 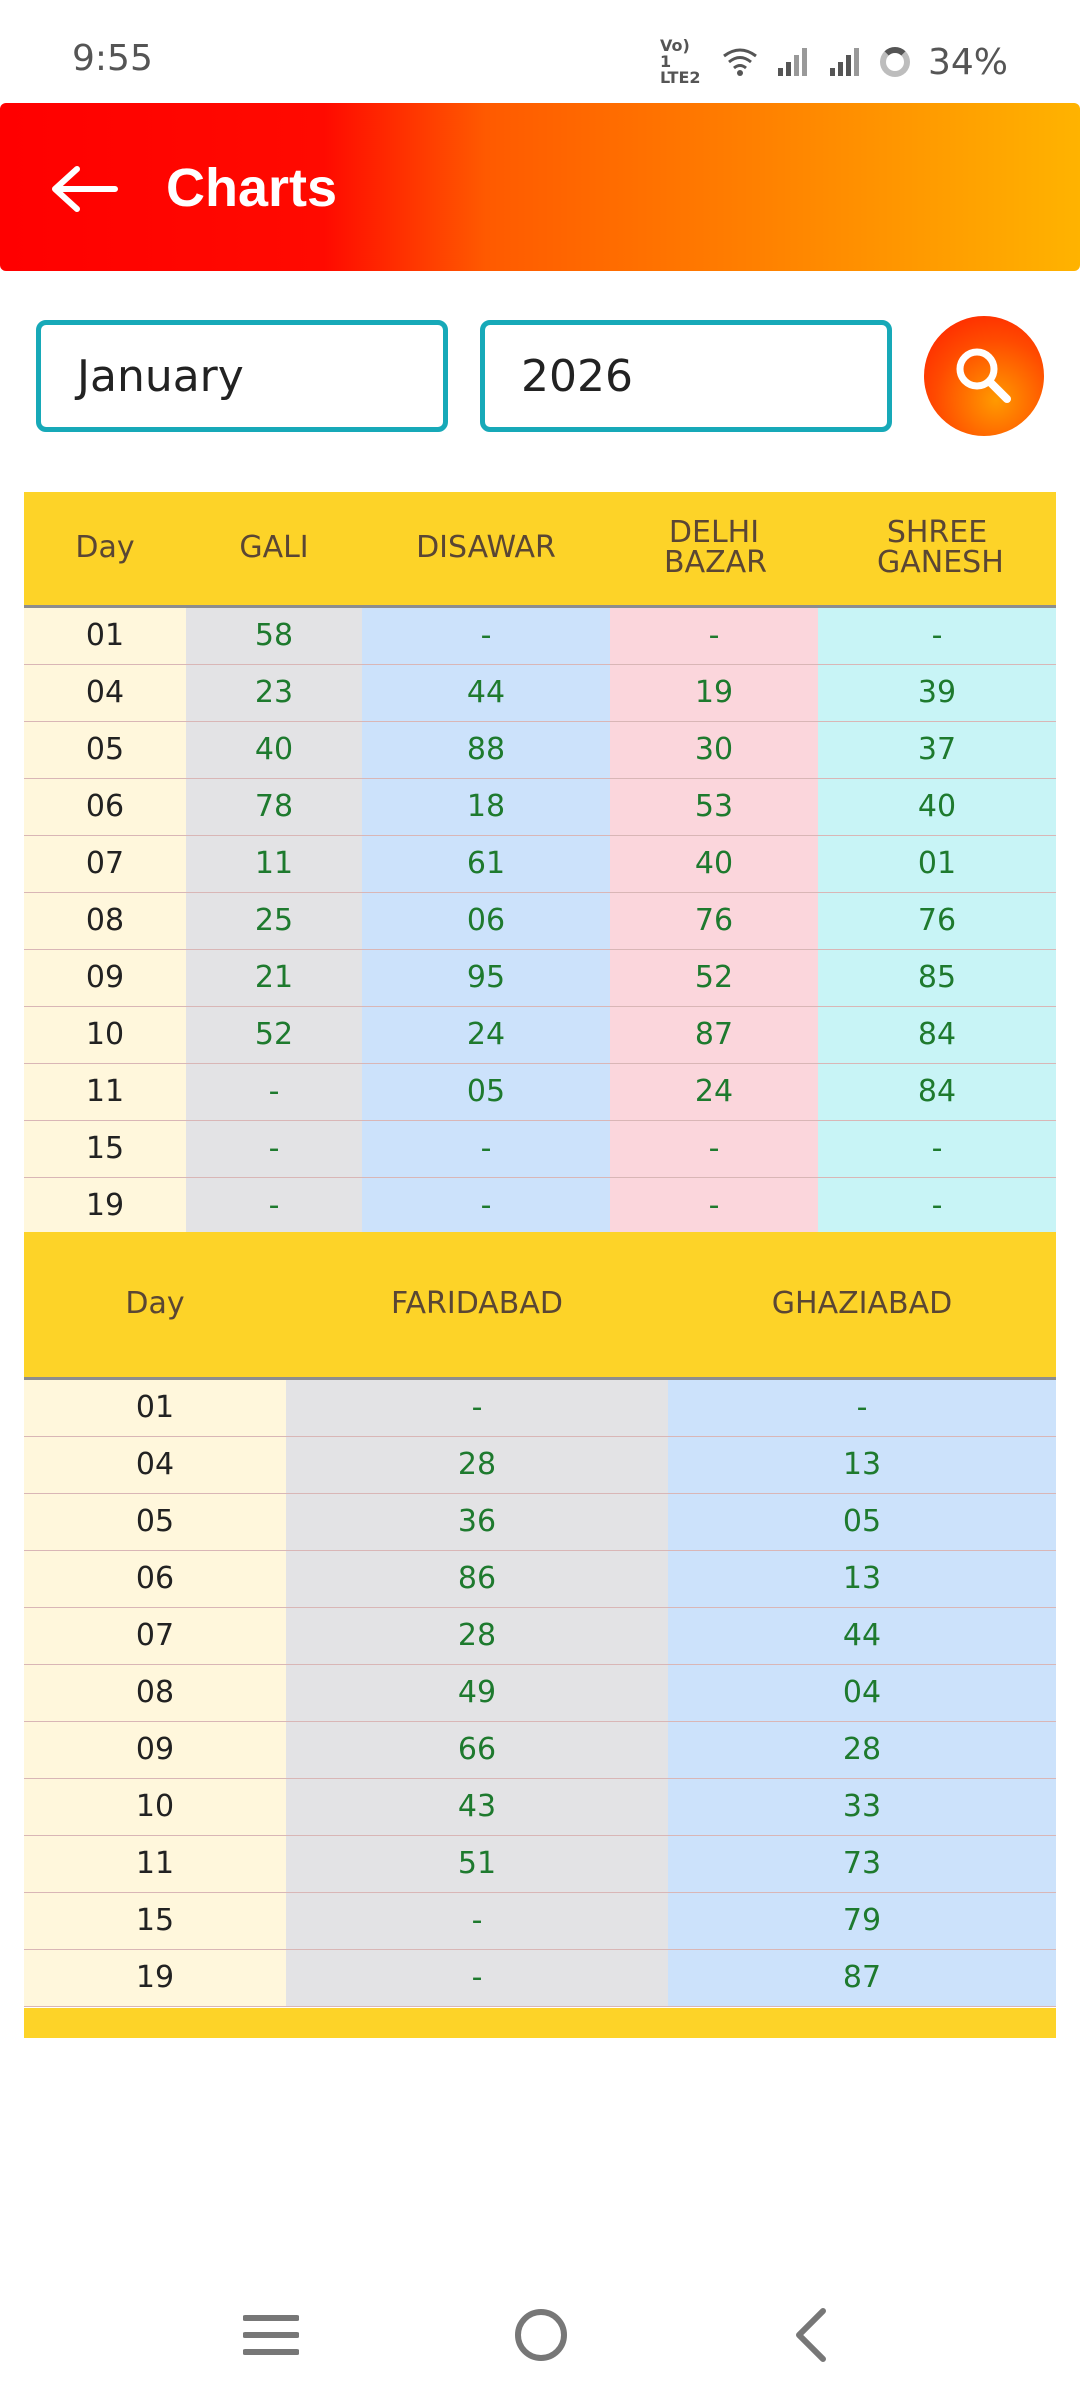 I want to click on result-cell: 53, so click(x=714, y=807).